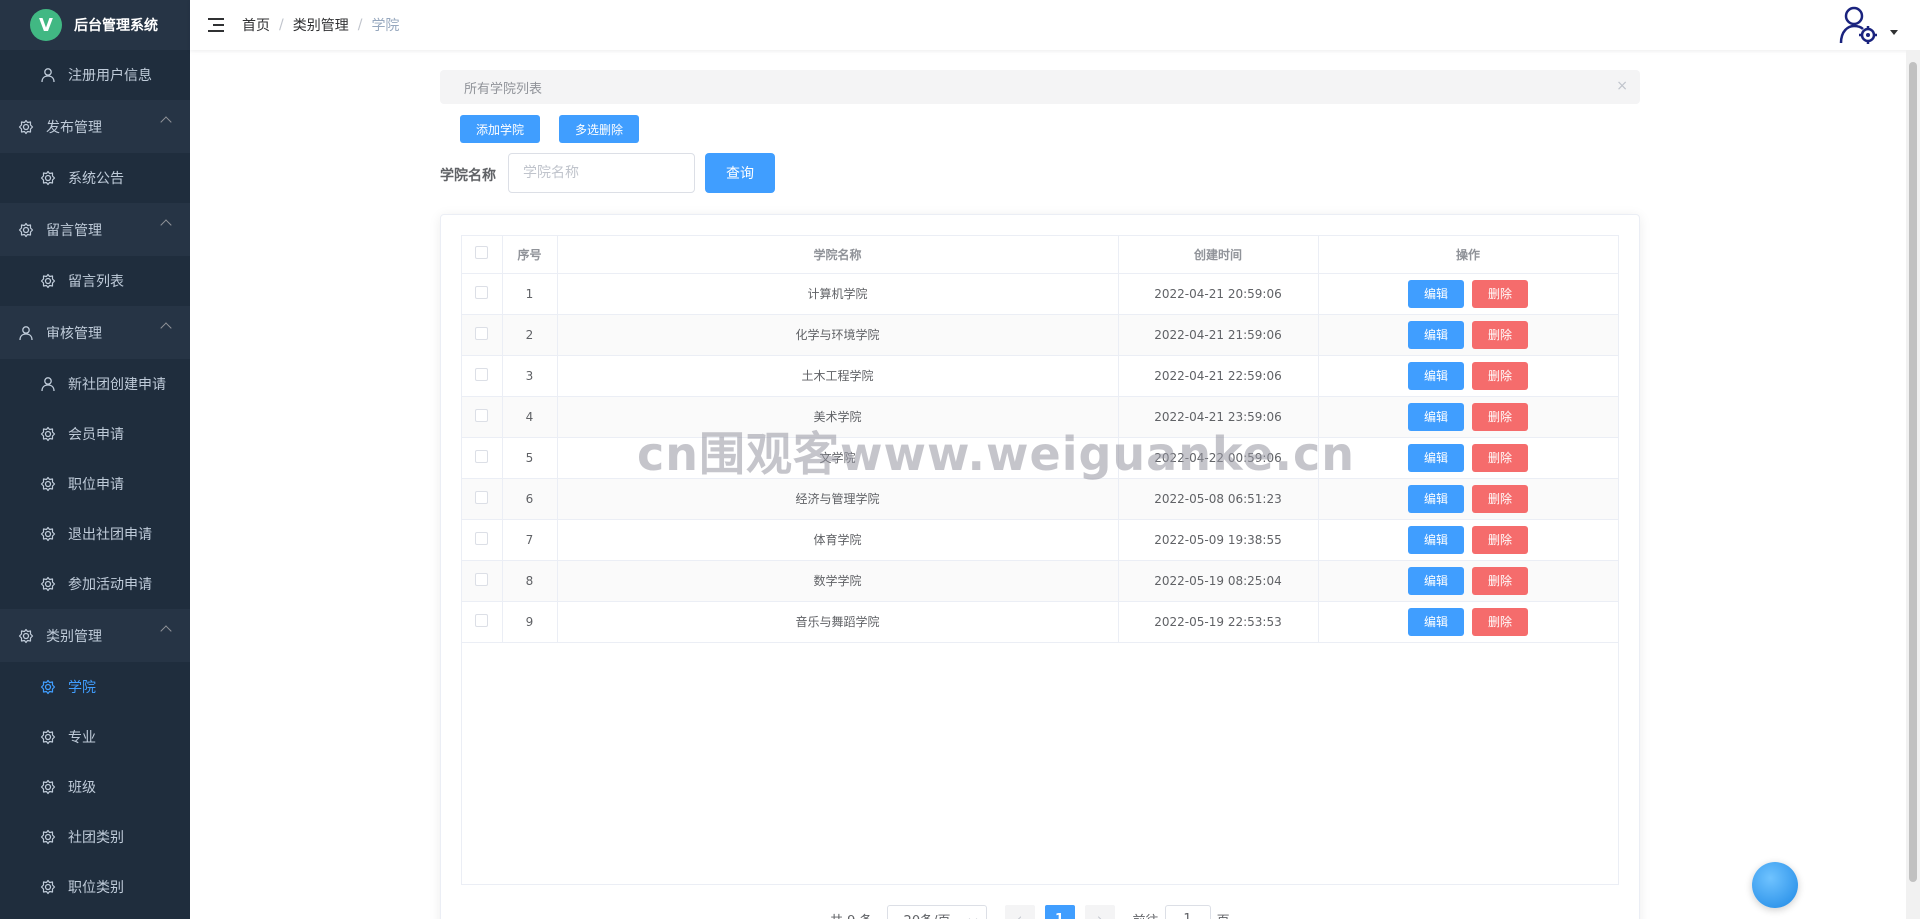  I want to click on chevron-up-icon, so click(166, 631).